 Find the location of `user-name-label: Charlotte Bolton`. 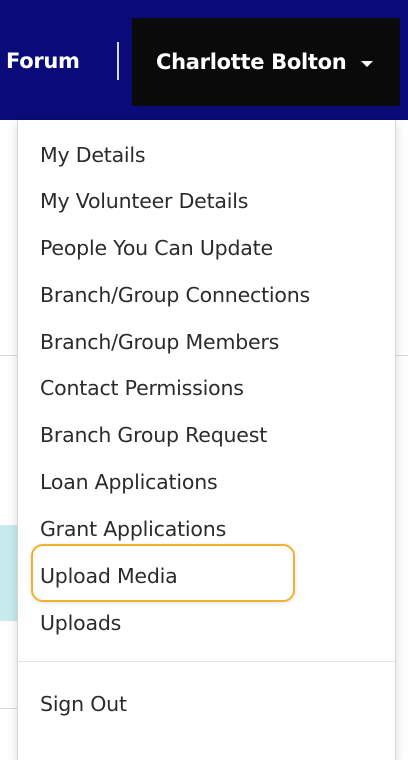

user-name-label: Charlotte Bolton is located at coordinates (251, 62).